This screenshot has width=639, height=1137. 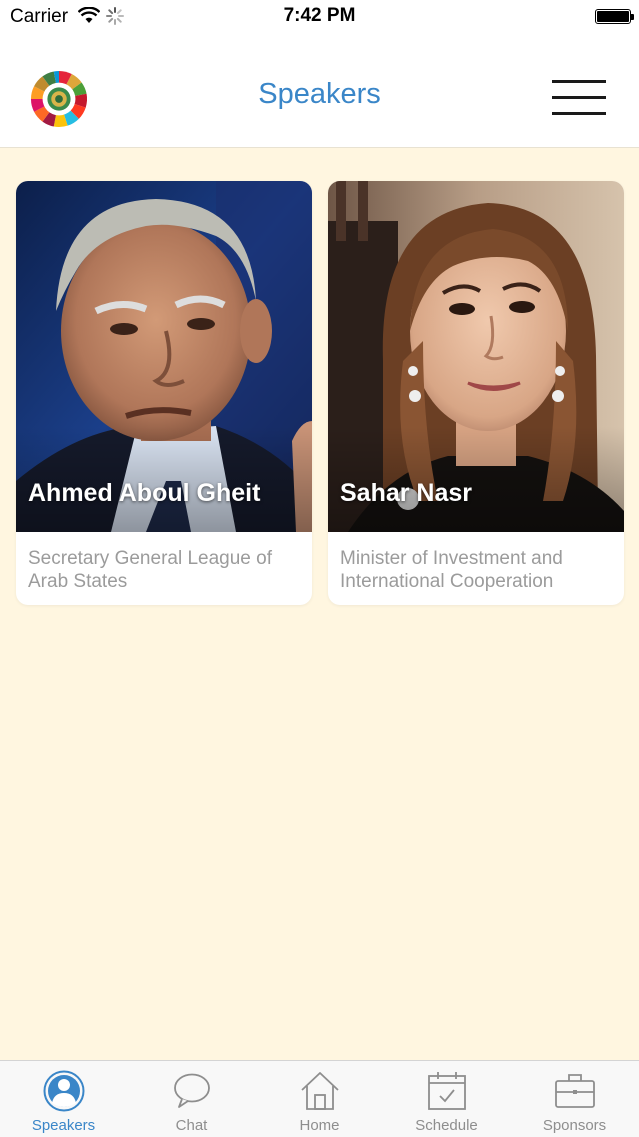 I want to click on tab-label: Sponsors, so click(x=574, y=1125).